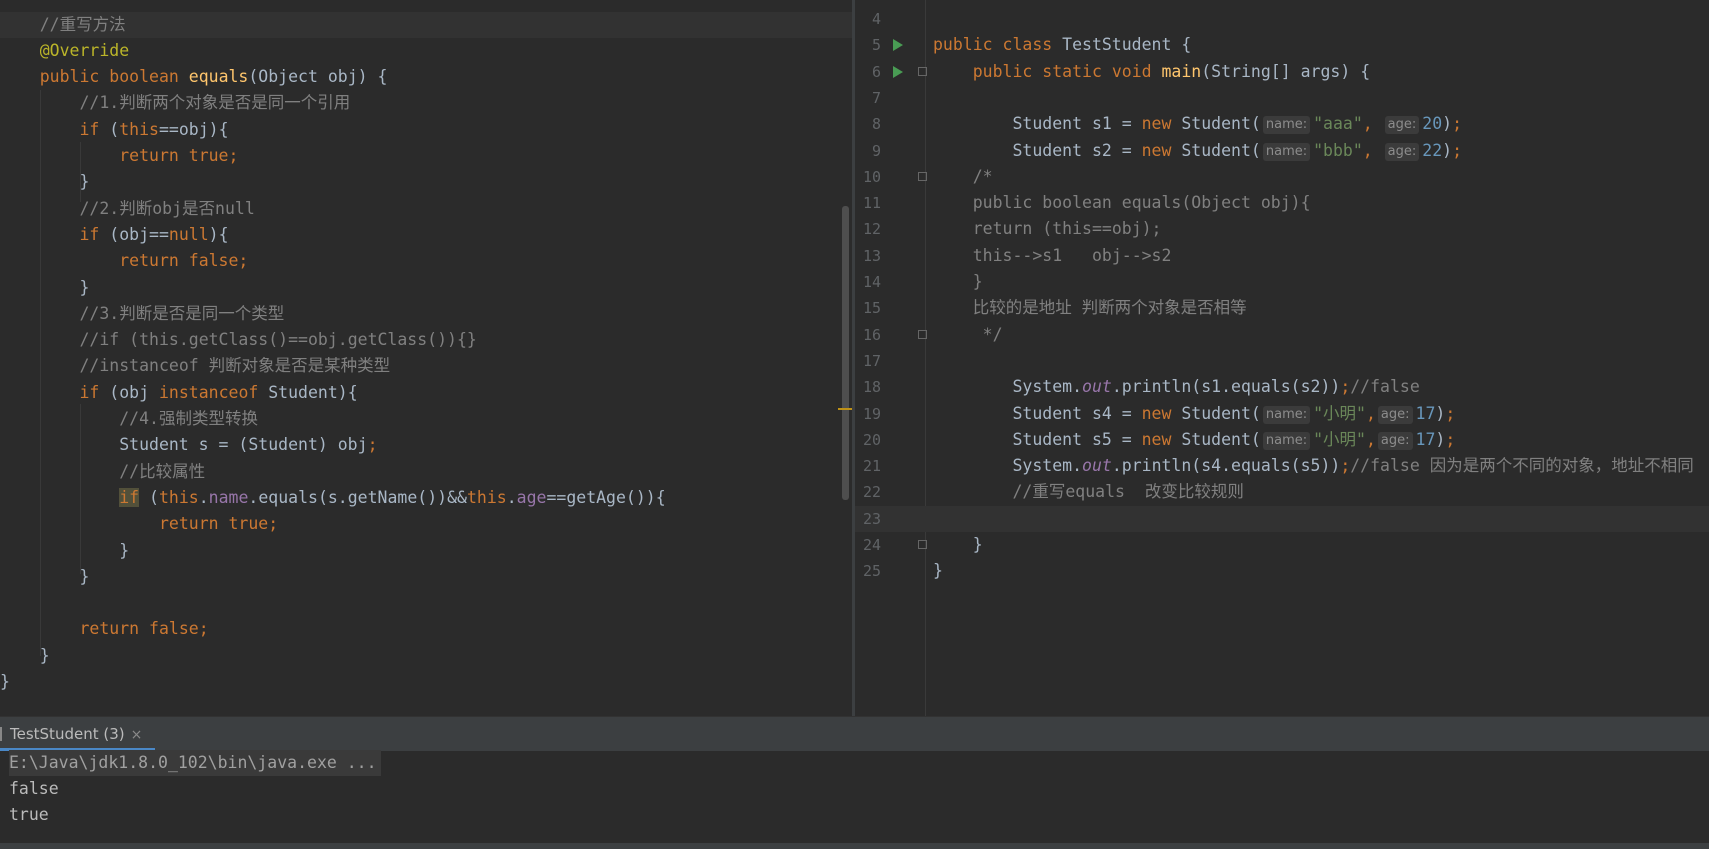 The height and width of the screenshot is (849, 1709). I want to click on line-number: 16, so click(868, 335).